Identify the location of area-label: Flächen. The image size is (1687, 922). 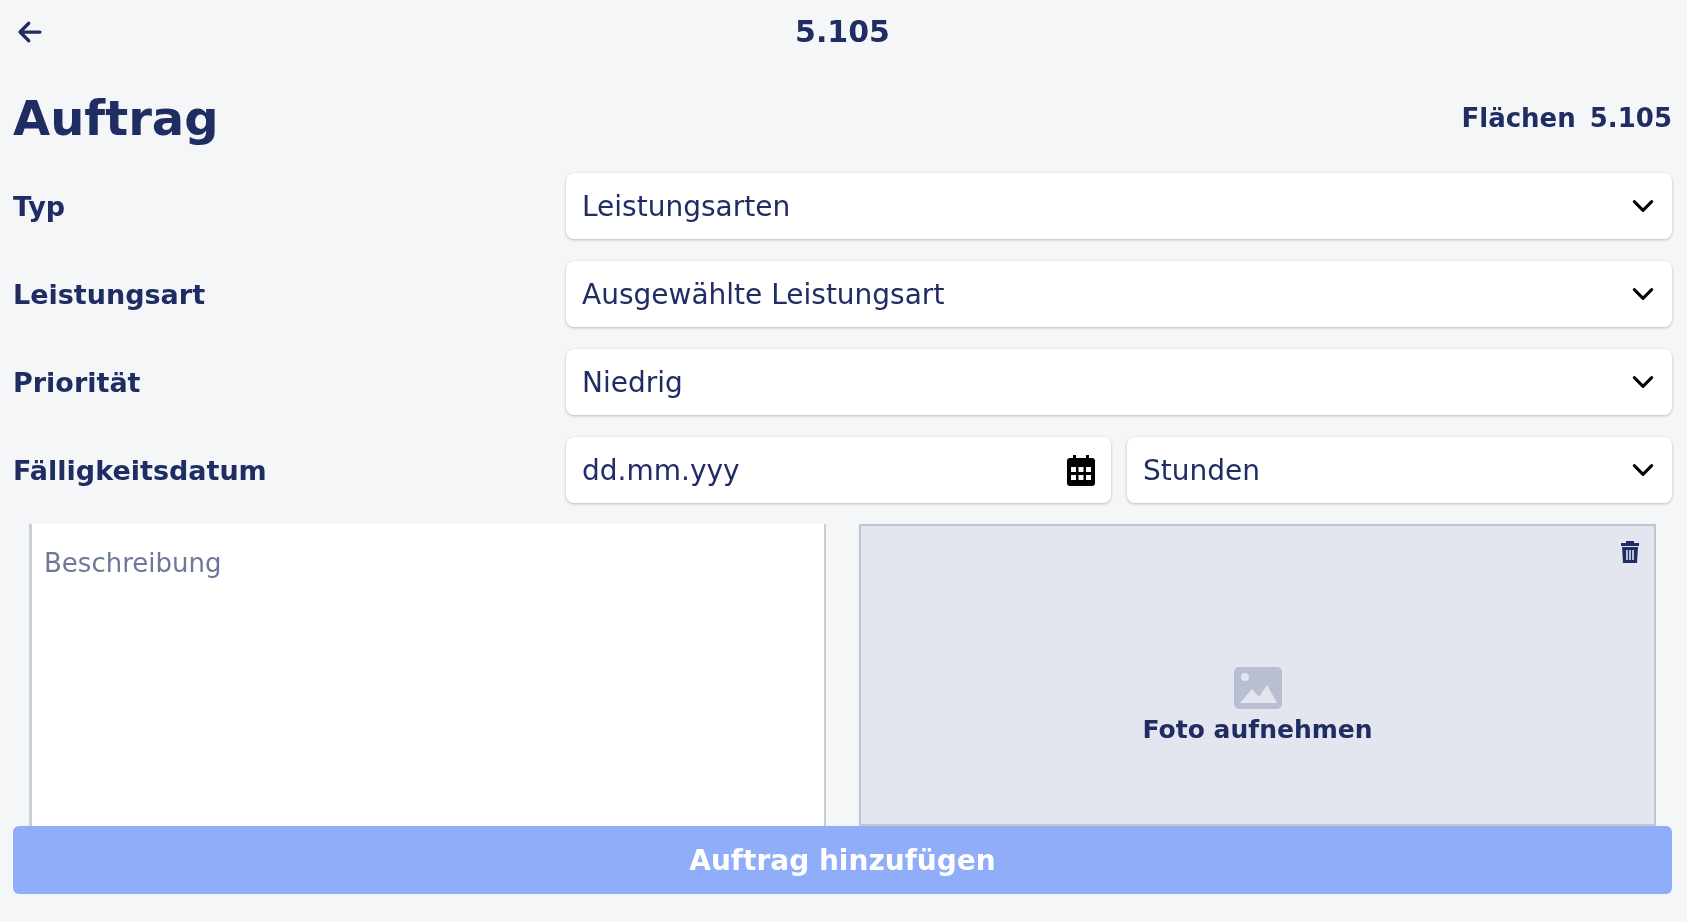
(1518, 118).